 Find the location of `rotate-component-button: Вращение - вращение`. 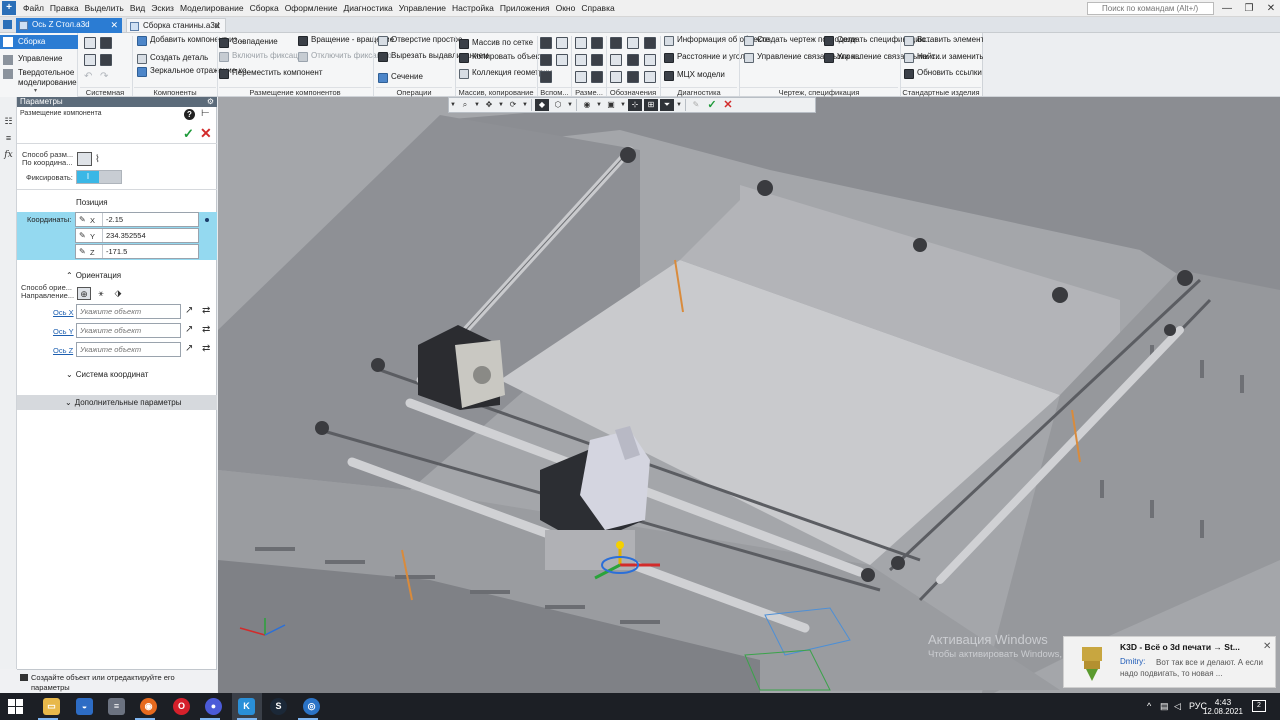

rotate-component-button: Вращение - вращение is located at coordinates (346, 41).